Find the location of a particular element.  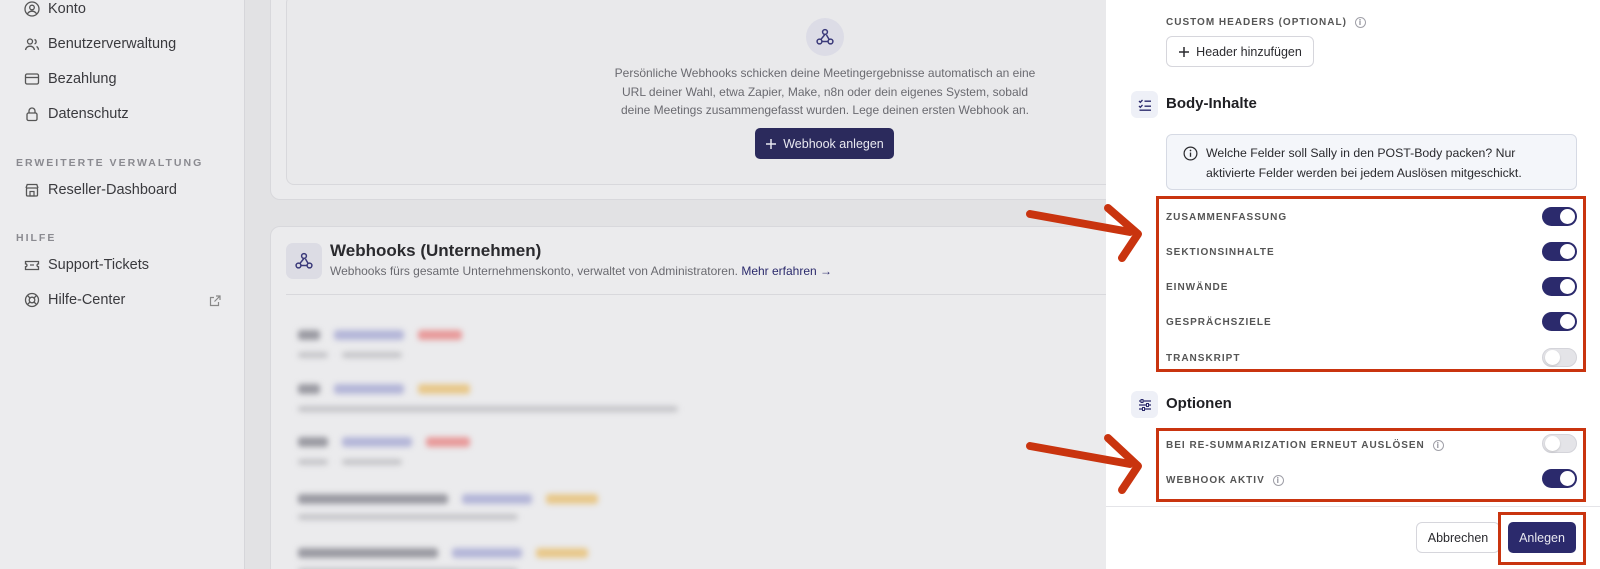

sidebar-item-konto: Konto is located at coordinates (55, 9).